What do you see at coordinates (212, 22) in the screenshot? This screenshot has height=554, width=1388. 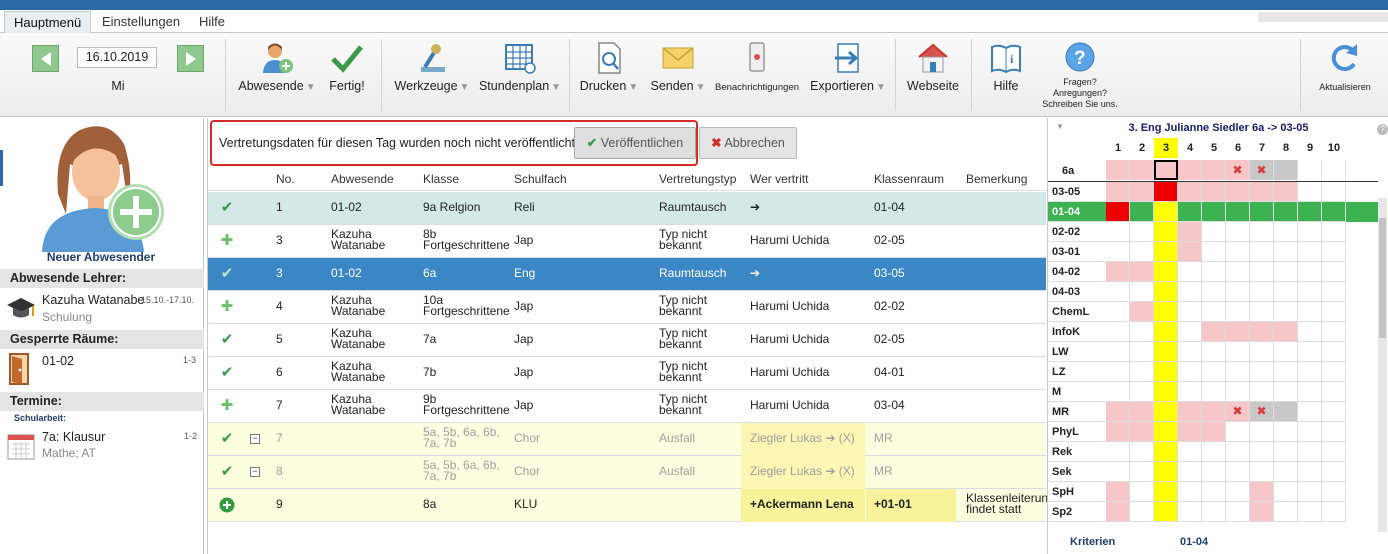 I see `tab-hilfe: Hilfe` at bounding box center [212, 22].